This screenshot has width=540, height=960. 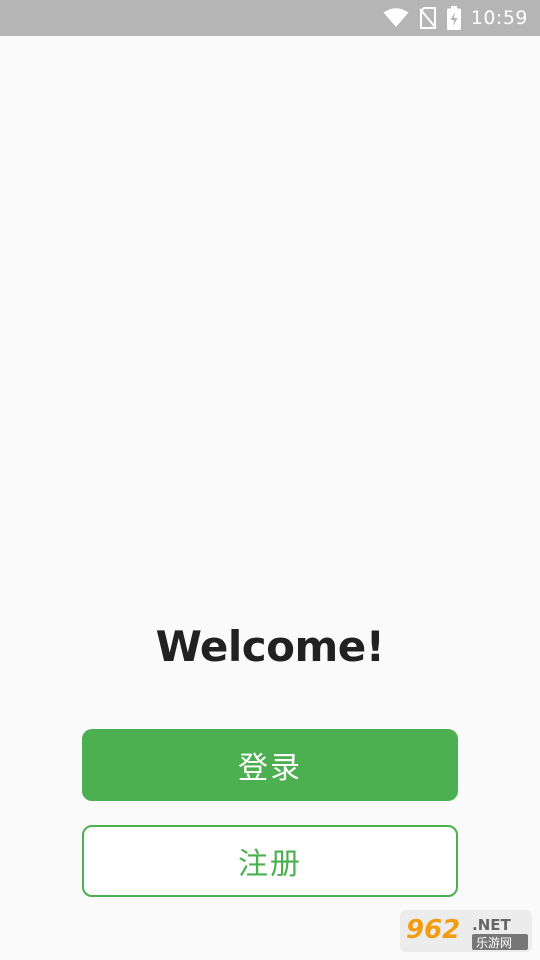 What do you see at coordinates (433, 930) in the screenshot?
I see `svg-text: 962` at bounding box center [433, 930].